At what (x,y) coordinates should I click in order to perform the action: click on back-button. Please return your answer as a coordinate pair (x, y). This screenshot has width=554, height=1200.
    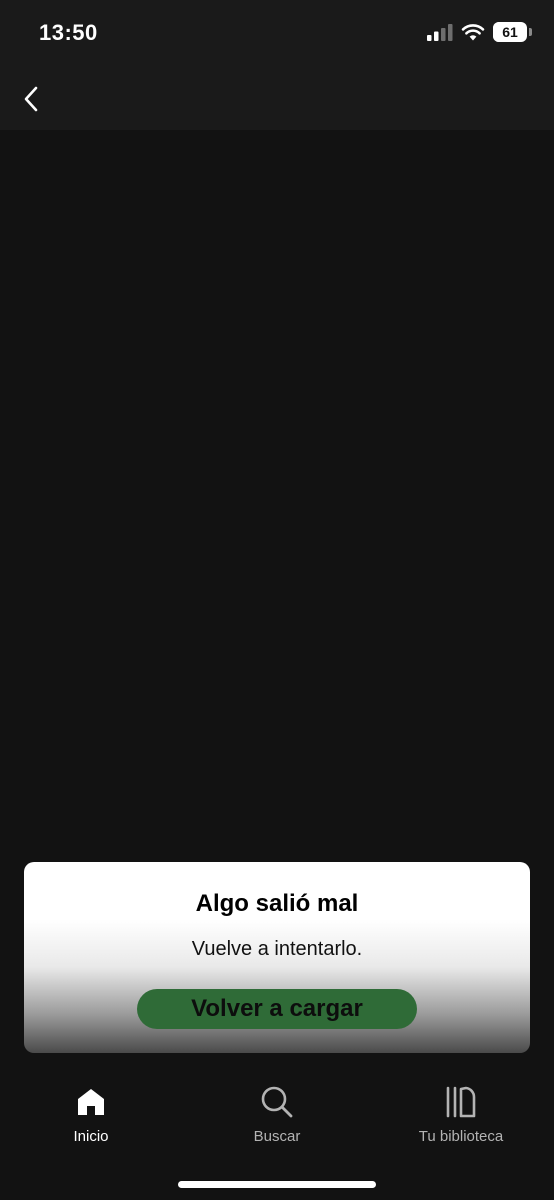
    Looking at the image, I should click on (31, 99).